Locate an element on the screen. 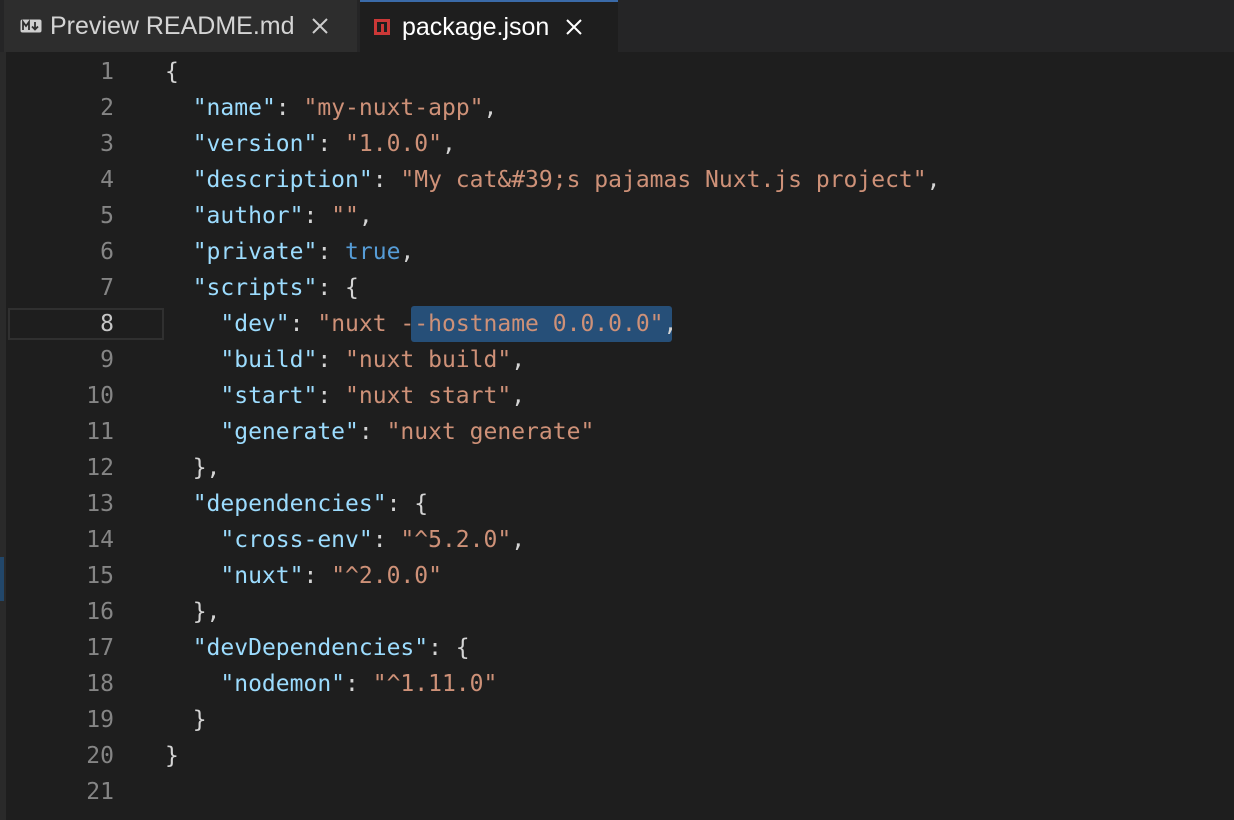  scroll-position-marker is located at coordinates (2, 579).